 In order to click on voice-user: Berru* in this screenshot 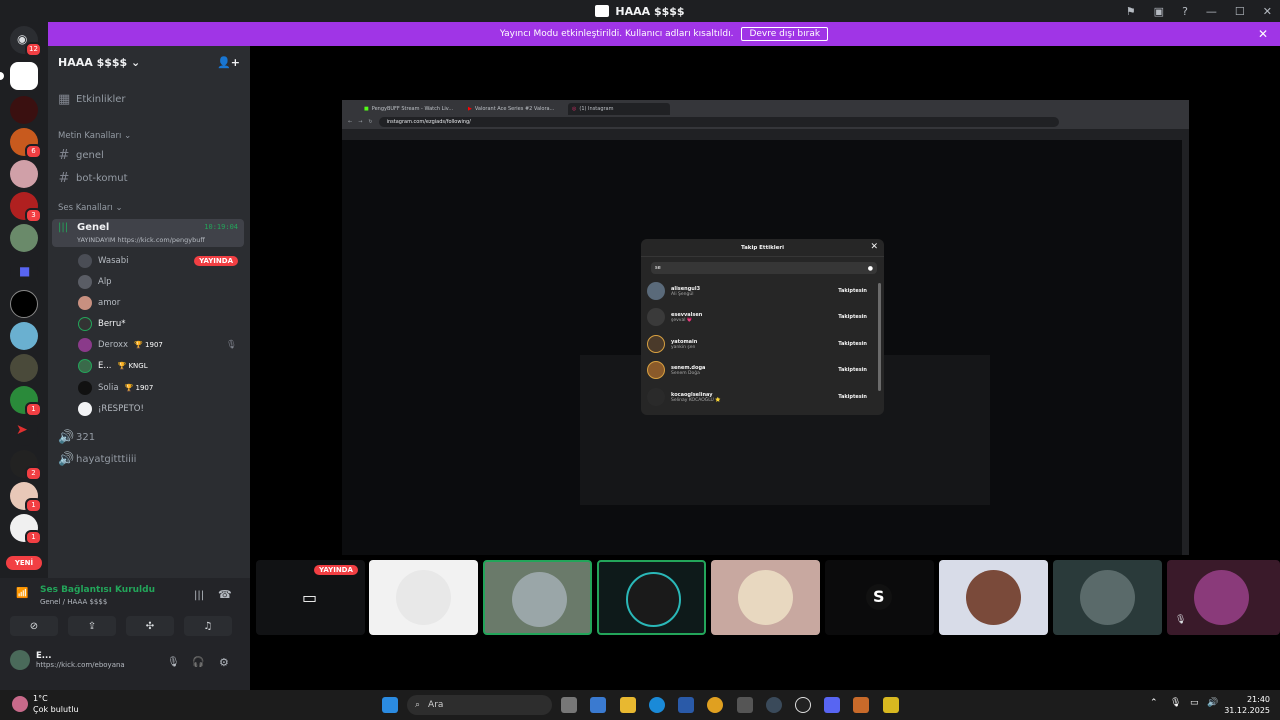, I will do `click(102, 324)`.